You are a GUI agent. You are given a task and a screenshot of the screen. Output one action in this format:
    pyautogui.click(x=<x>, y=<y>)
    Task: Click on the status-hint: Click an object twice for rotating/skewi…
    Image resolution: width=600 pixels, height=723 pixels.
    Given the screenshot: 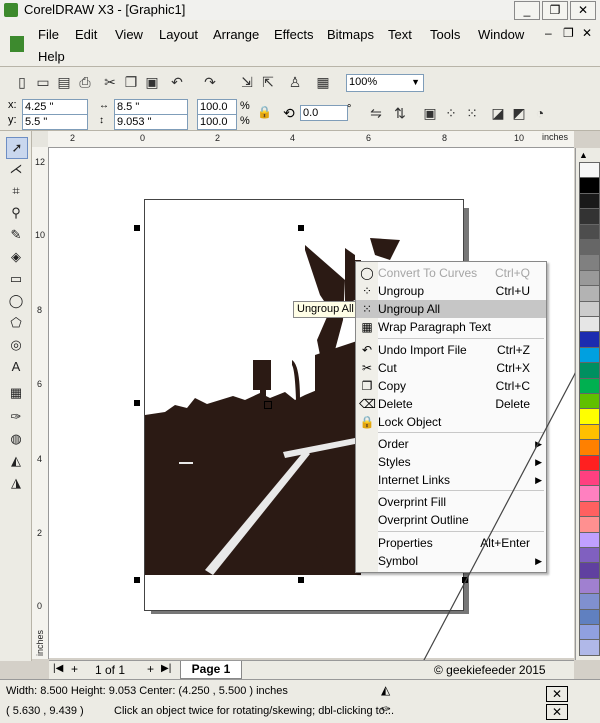 What is the action you would take?
    pyautogui.click(x=254, y=711)
    